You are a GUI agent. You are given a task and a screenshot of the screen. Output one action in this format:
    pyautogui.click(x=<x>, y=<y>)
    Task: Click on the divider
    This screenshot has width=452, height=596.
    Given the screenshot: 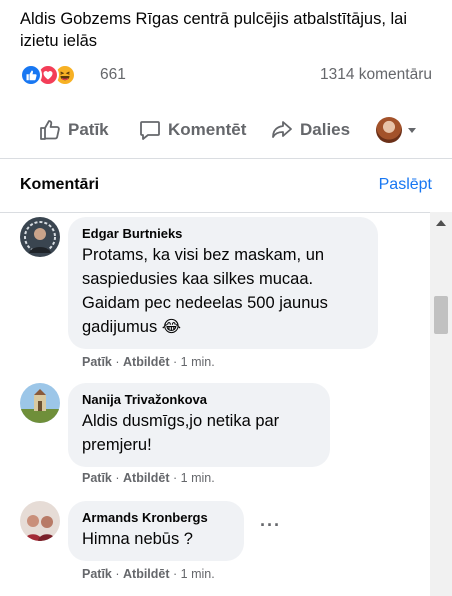 What is the action you would take?
    pyautogui.click(x=226, y=158)
    